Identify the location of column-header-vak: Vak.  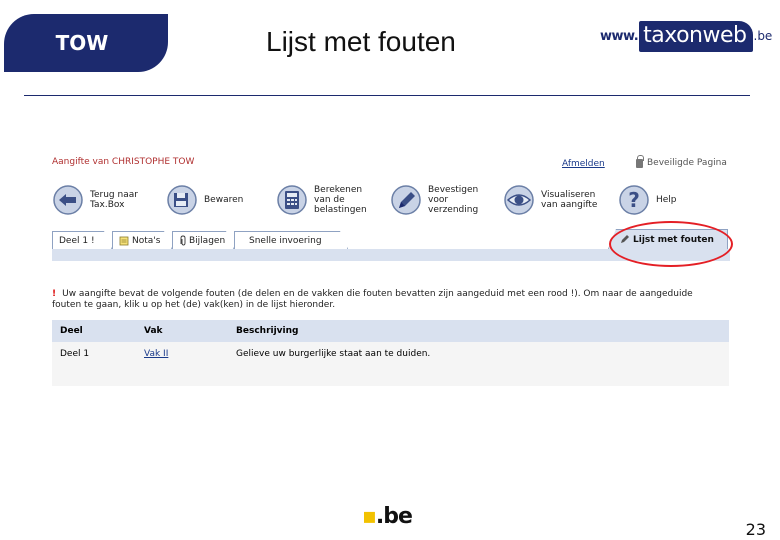
(153, 331).